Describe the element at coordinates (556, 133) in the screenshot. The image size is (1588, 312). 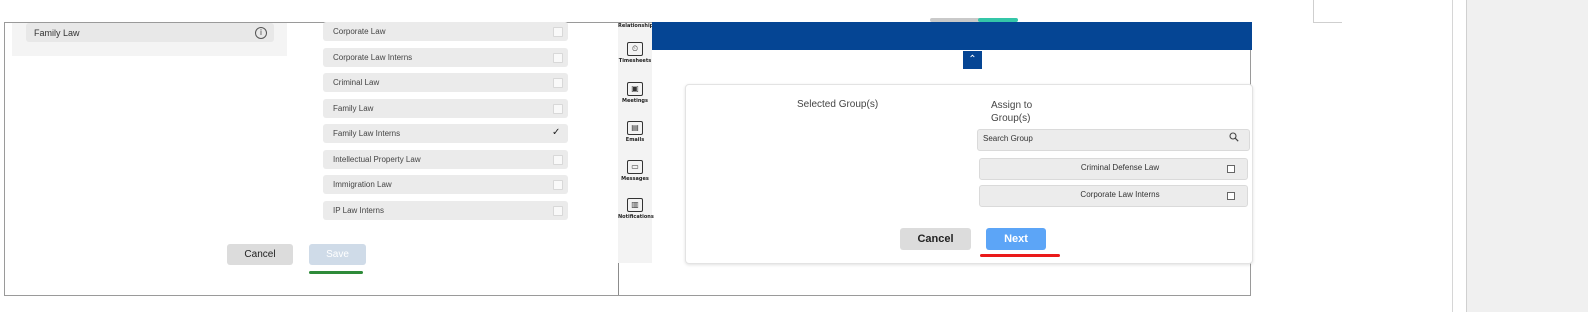
I see `checkmark-icon: ✓` at that location.